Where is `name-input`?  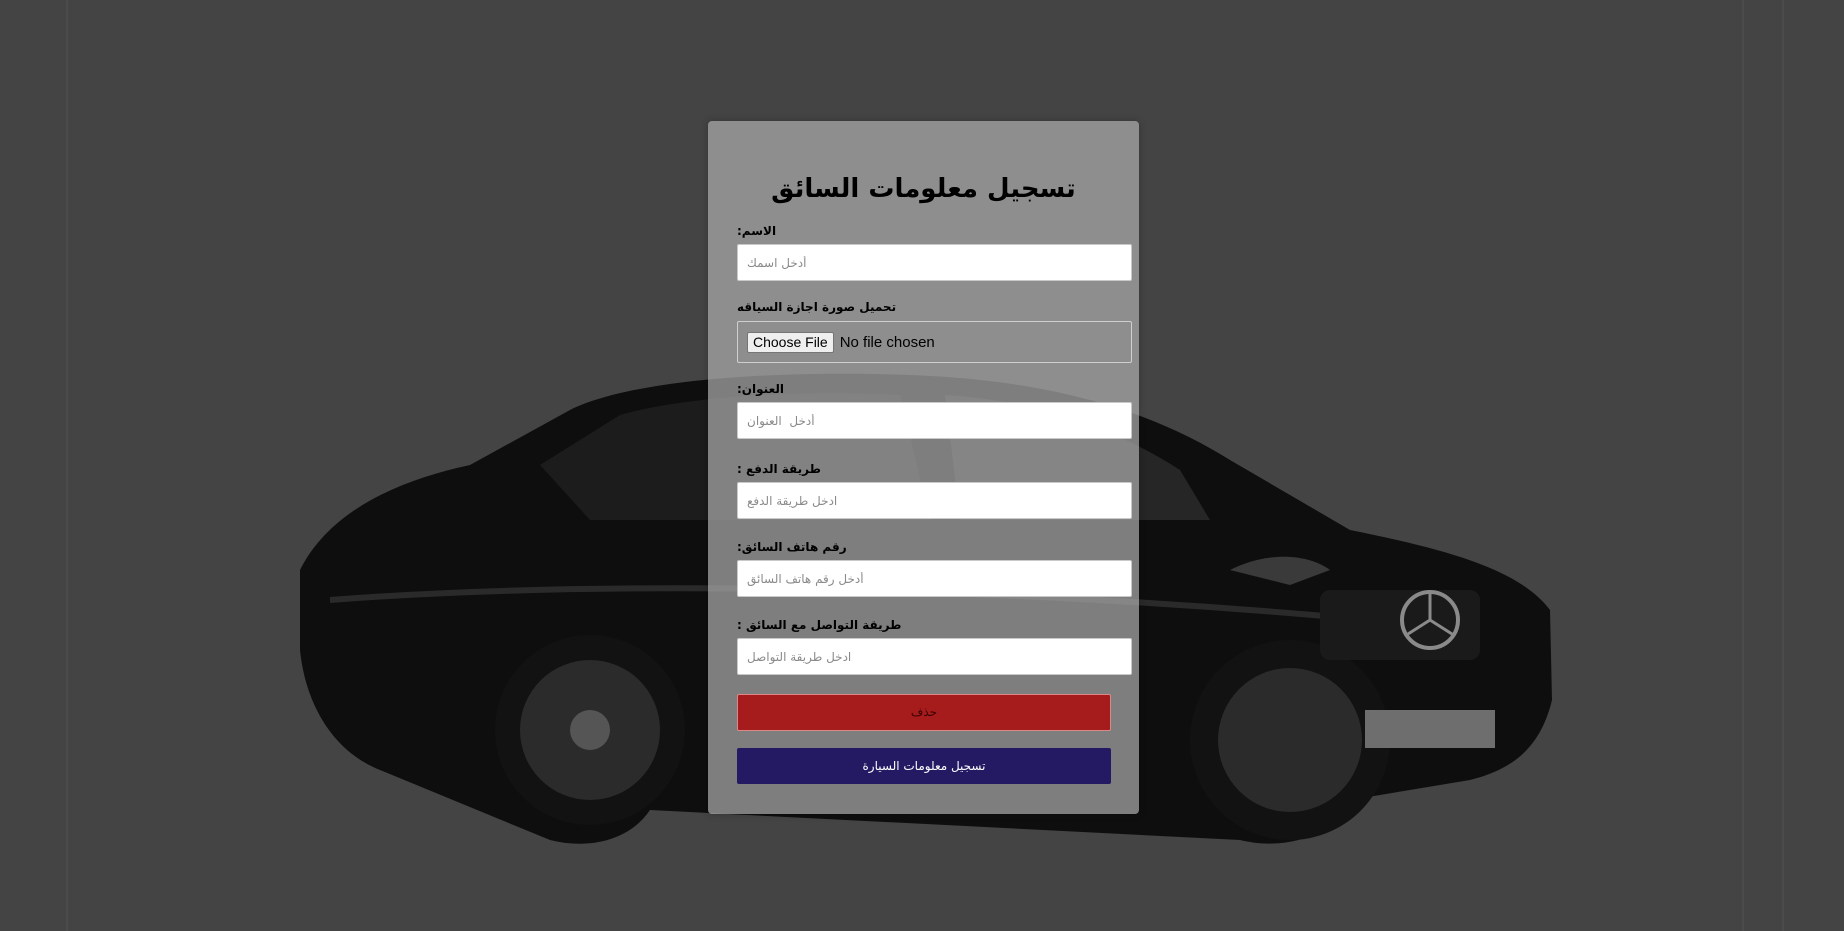
name-input is located at coordinates (934, 262).